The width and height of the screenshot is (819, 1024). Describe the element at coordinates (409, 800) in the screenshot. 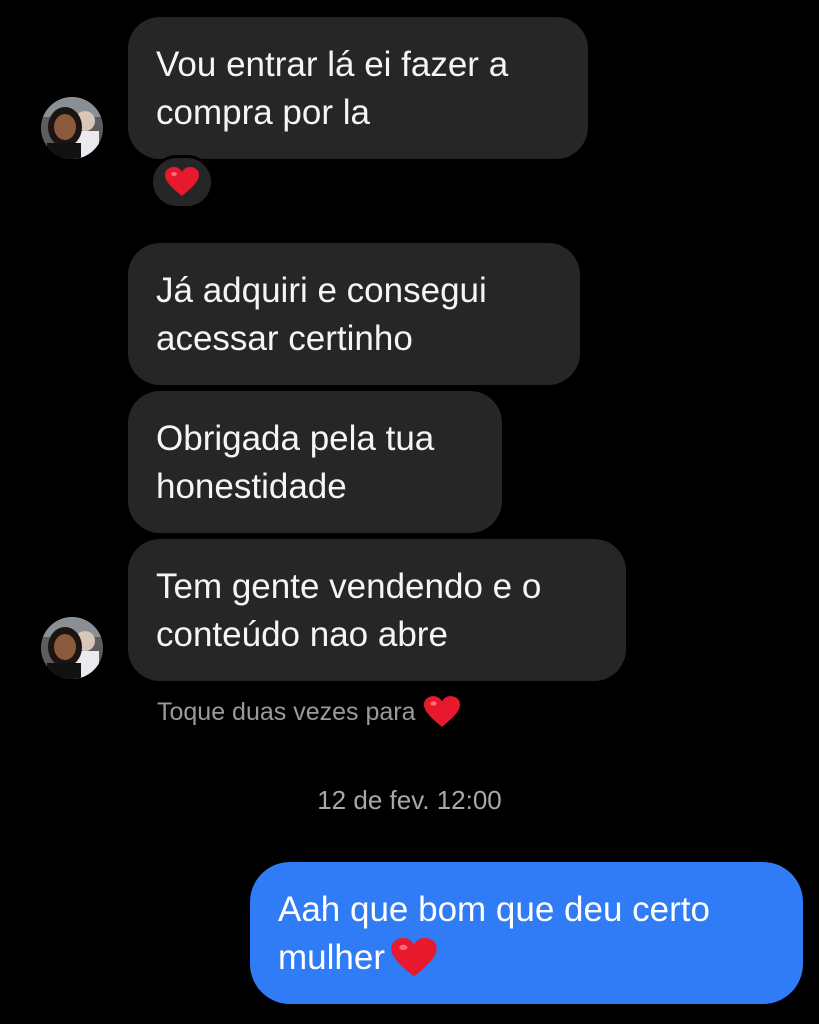

I see `message-timestamp: 12 de fev. 12:00` at that location.